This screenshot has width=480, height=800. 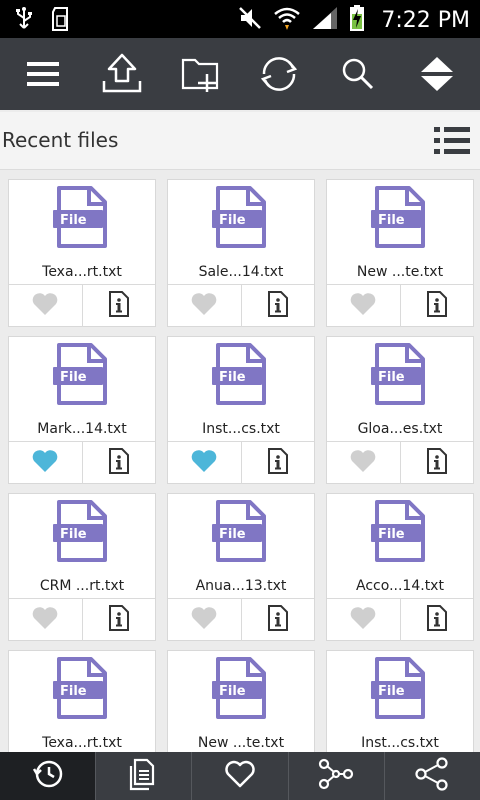 I want to click on bottom-nav, so click(x=240, y=776).